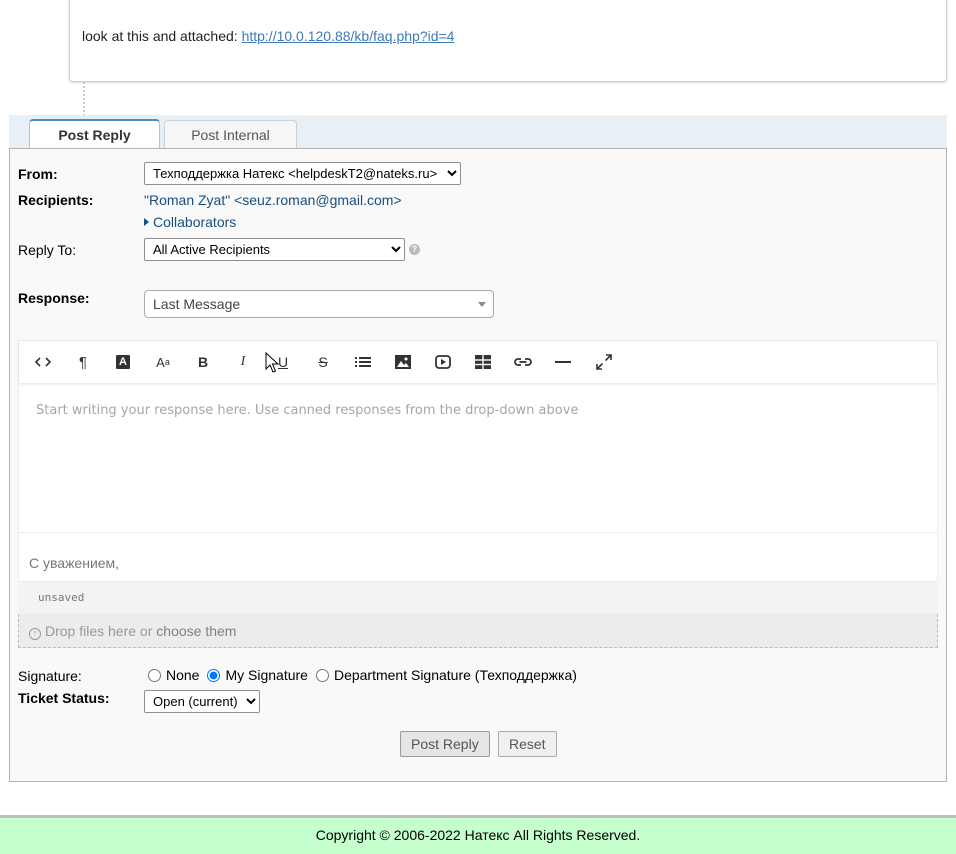 The height and width of the screenshot is (854, 956). Describe the element at coordinates (74, 563) in the screenshot. I see `signature-preview: С уважением,` at that location.